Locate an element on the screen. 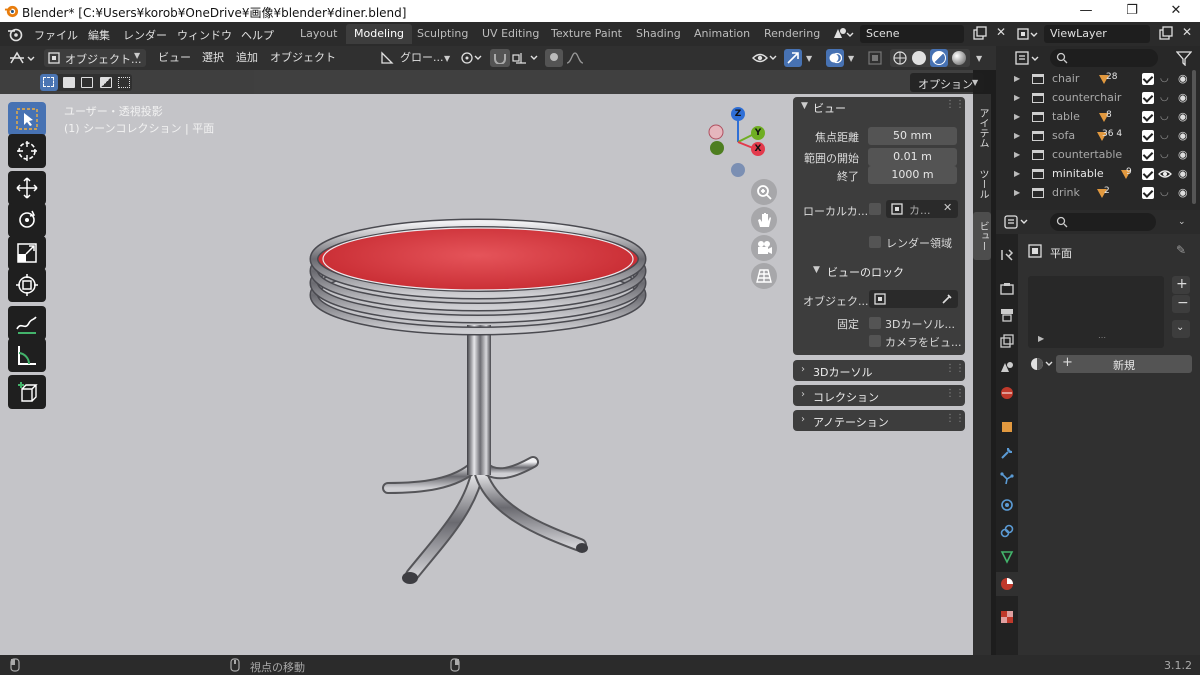  mesh-data-tab-icon is located at coordinates (1007, 557).